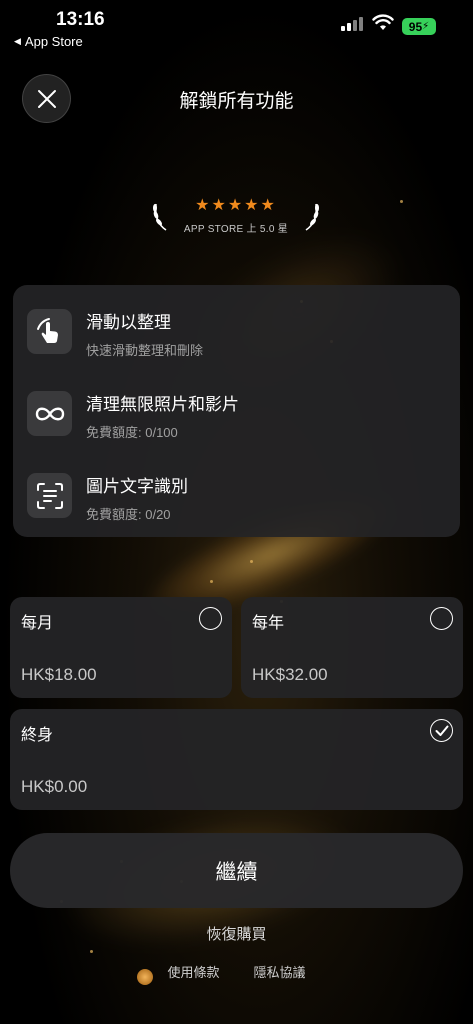 This screenshot has height=1024, width=473. What do you see at coordinates (37, 623) in the screenshot?
I see `plan-name: 每月` at bounding box center [37, 623].